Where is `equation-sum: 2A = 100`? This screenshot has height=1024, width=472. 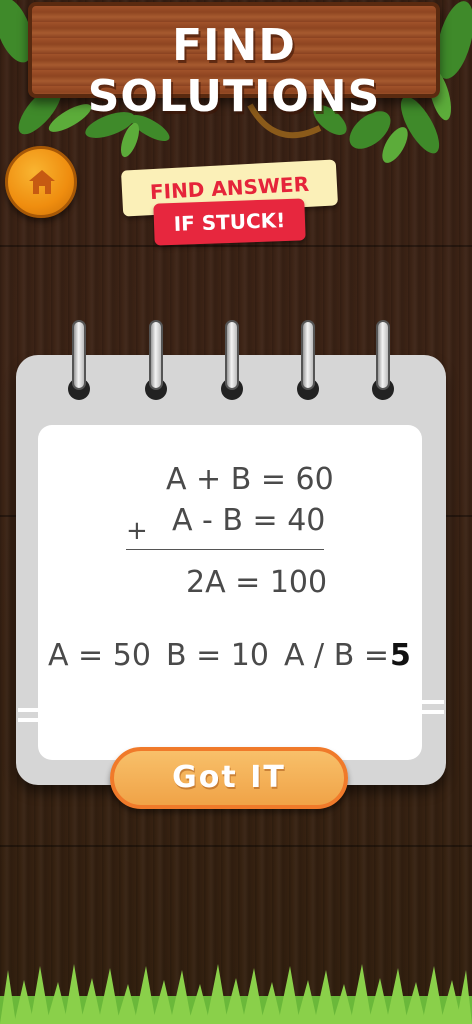
equation-sum: 2A = 100 is located at coordinates (257, 582).